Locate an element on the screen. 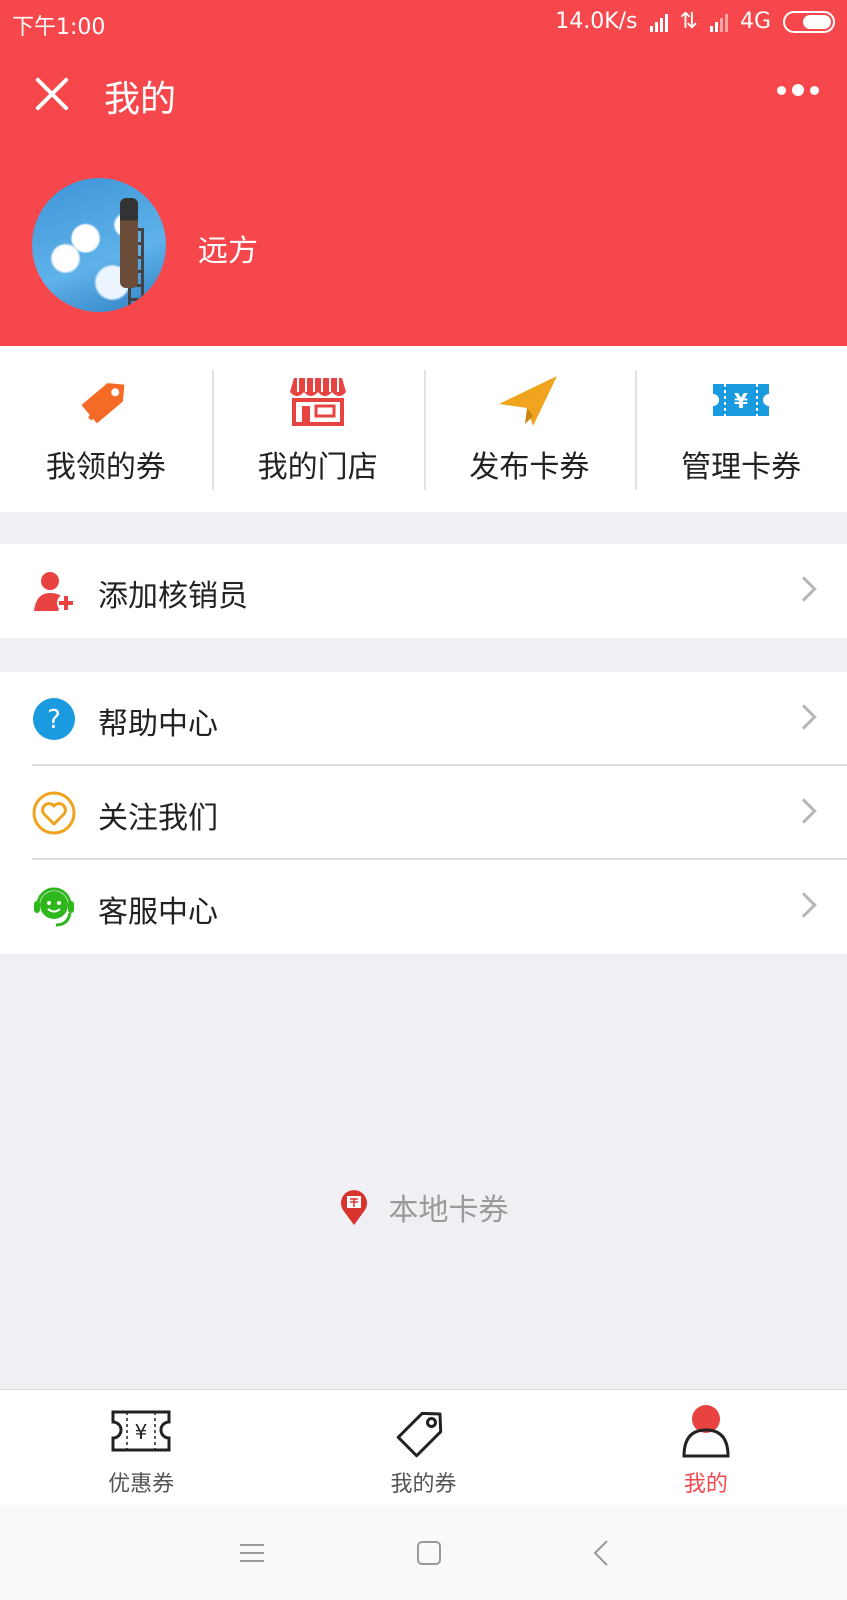 The height and width of the screenshot is (1600, 847). nav-bar: 我的 is located at coordinates (423, 95).